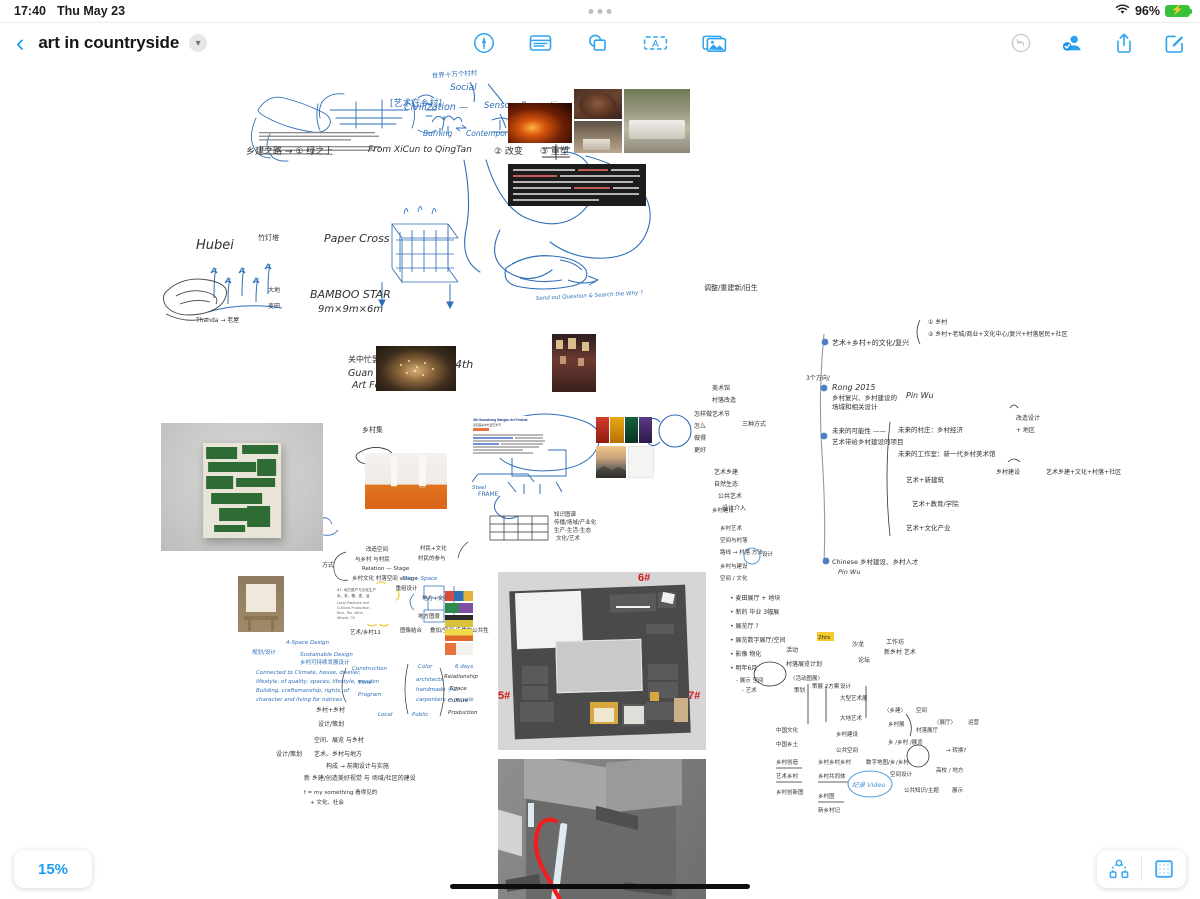  I want to click on poster-text-card, so click(641, 462).